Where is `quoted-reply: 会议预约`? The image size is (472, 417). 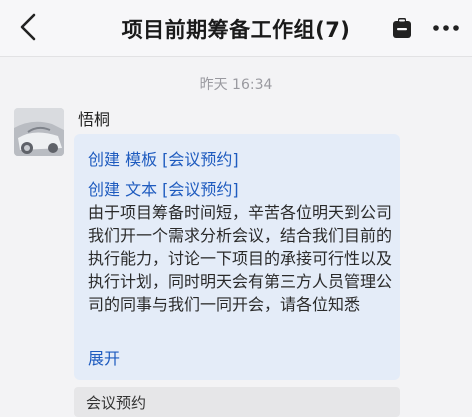
quoted-reply: 会议预约 is located at coordinates (237, 402).